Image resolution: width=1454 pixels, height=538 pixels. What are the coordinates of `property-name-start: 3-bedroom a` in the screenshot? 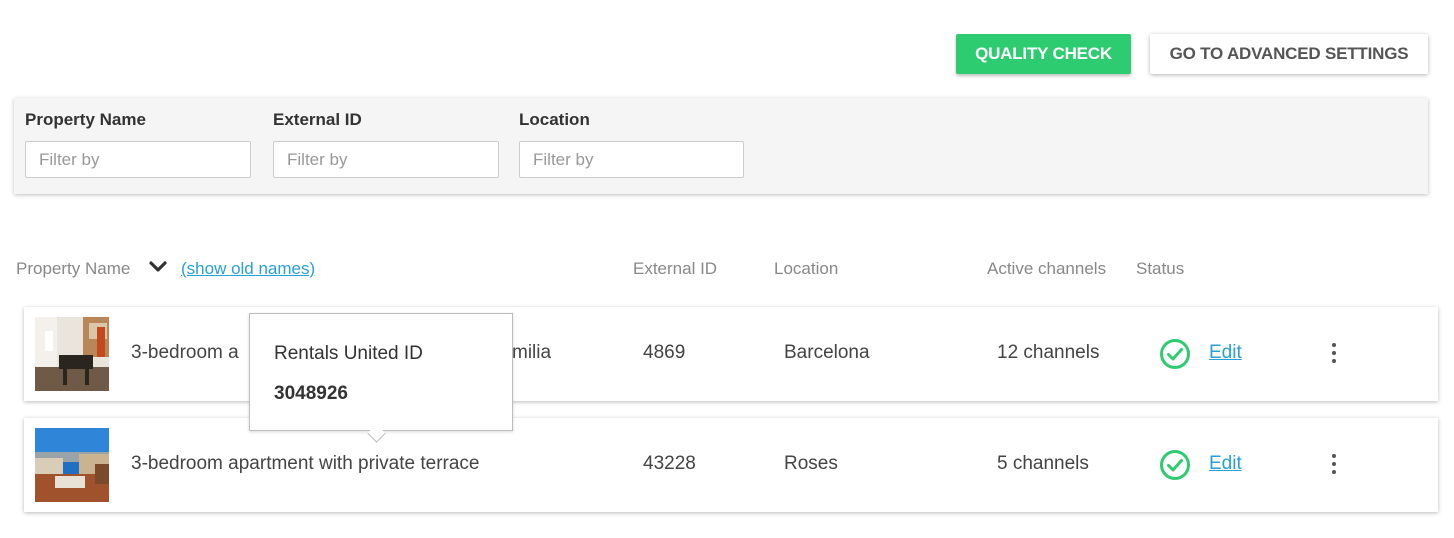 It's located at (185, 352).